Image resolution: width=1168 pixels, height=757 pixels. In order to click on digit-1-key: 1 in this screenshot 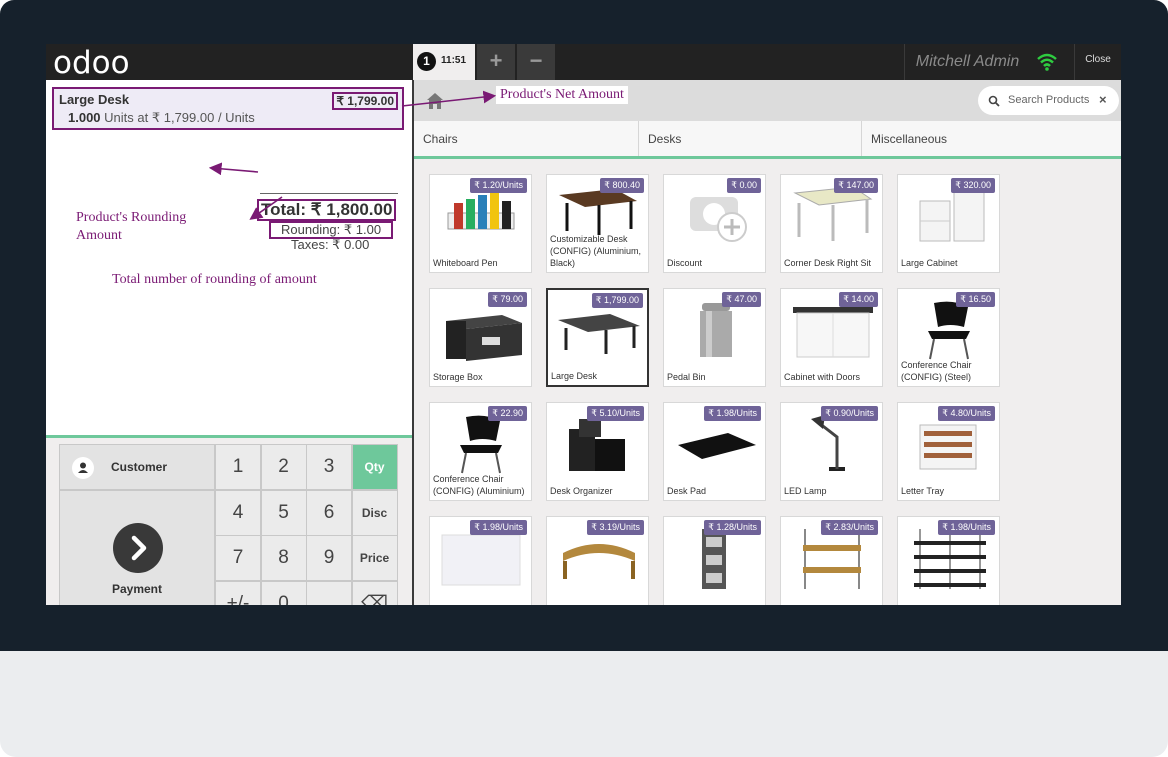, I will do `click(238, 467)`.